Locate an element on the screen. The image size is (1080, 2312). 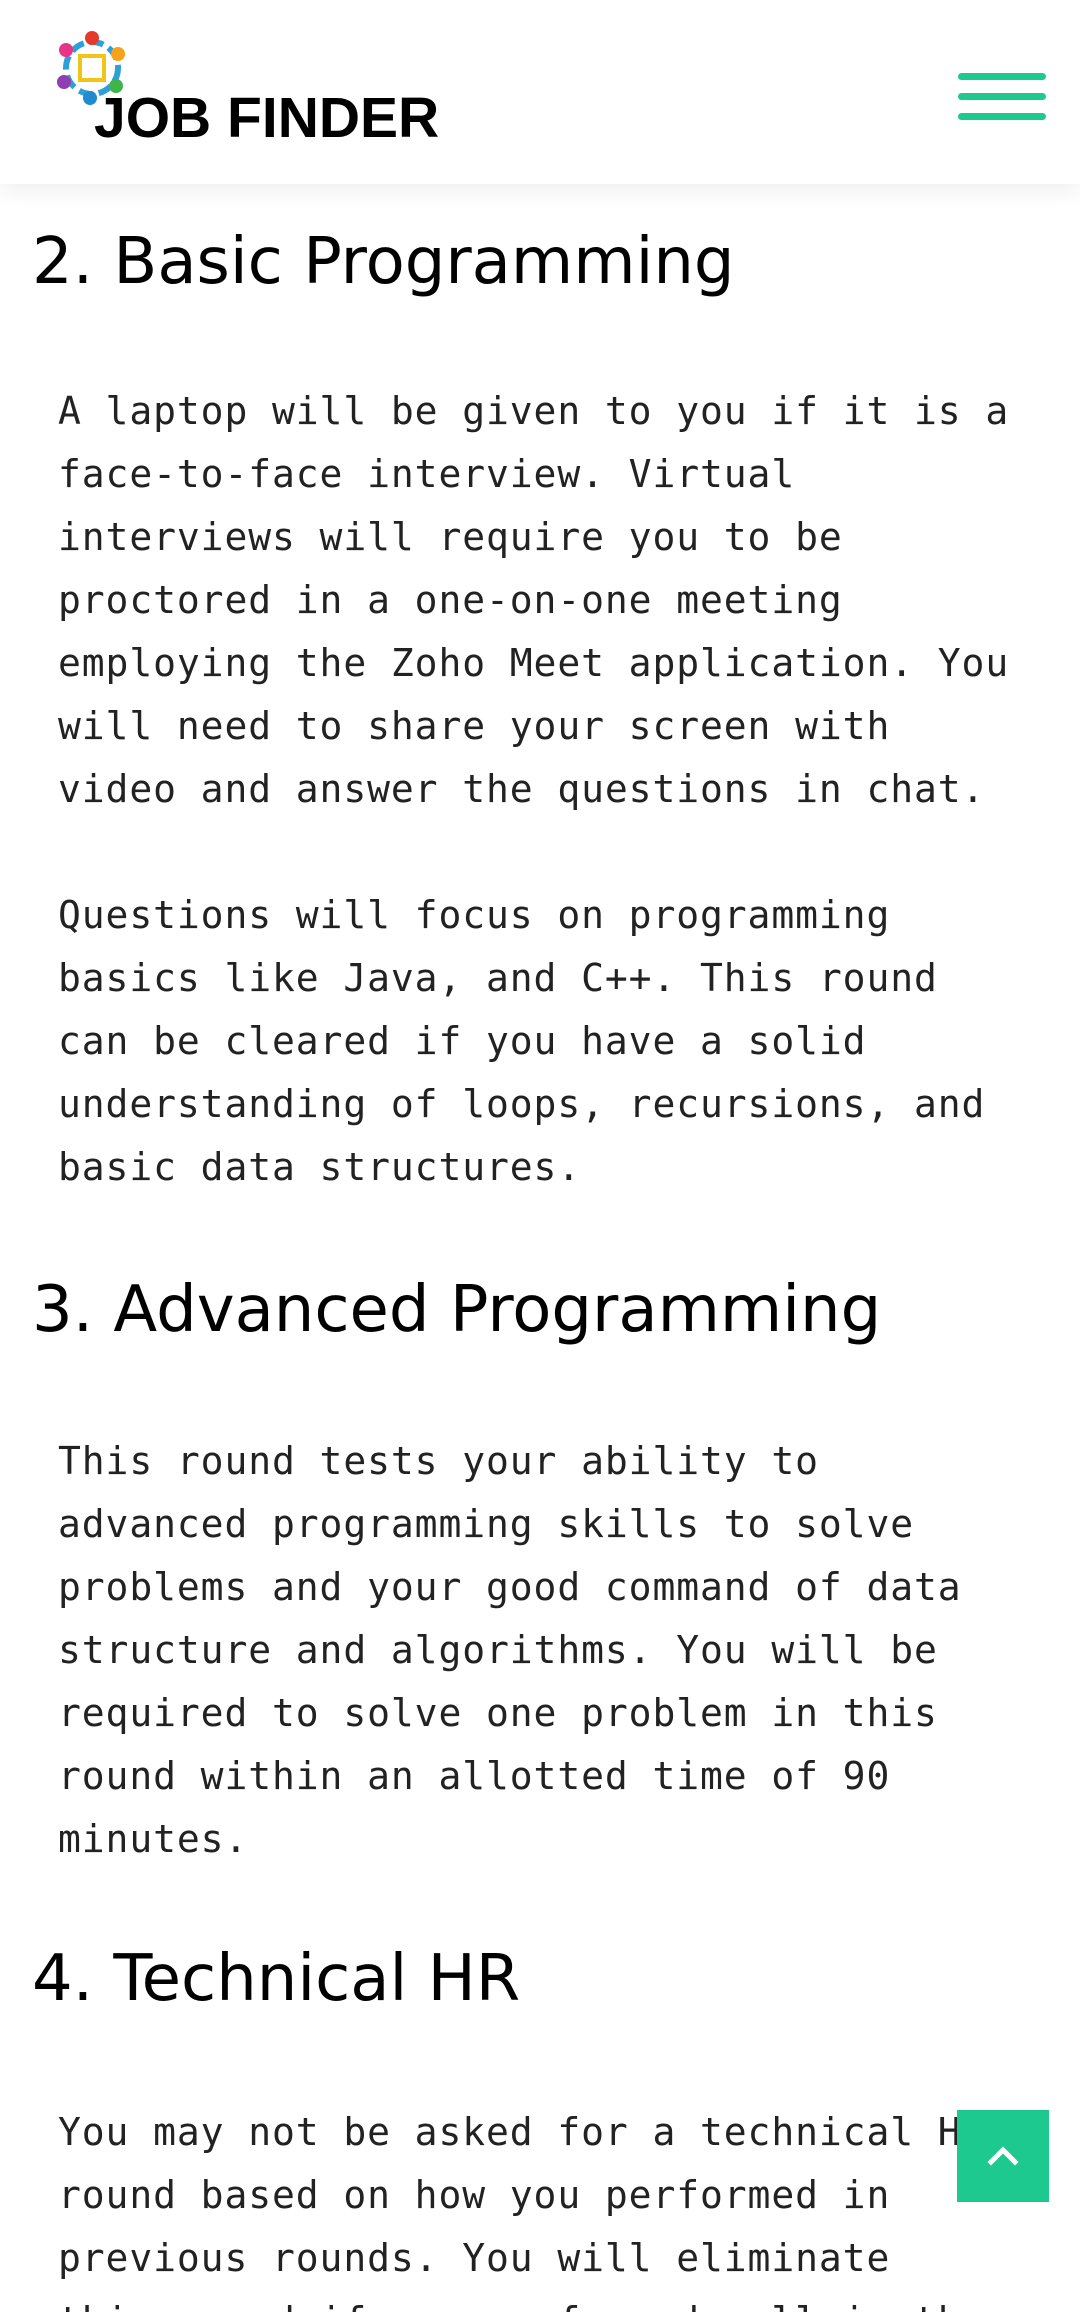
job-finder-logo: JOB FINDER is located at coordinates (244, 91).